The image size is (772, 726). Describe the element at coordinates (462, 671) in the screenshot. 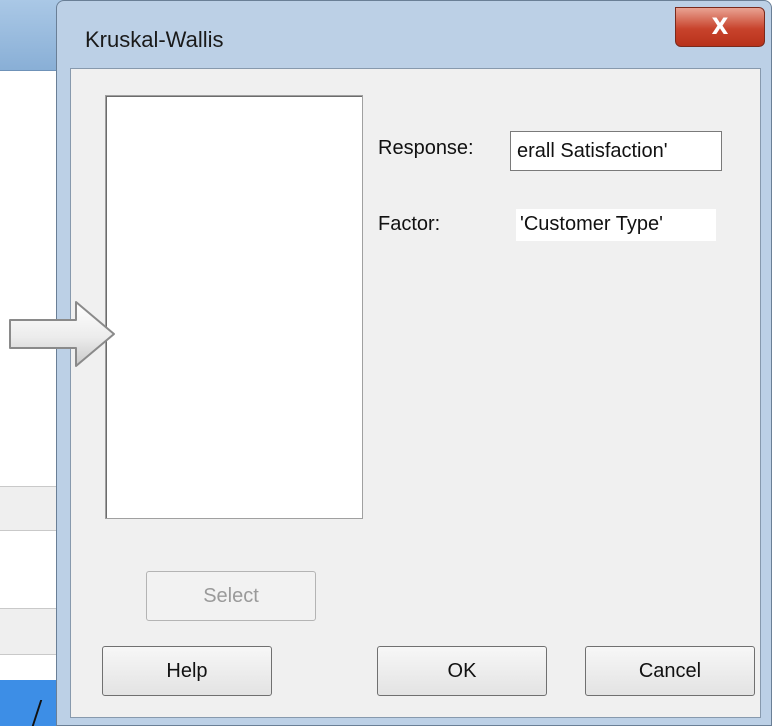

I see `ok-button: OK` at that location.